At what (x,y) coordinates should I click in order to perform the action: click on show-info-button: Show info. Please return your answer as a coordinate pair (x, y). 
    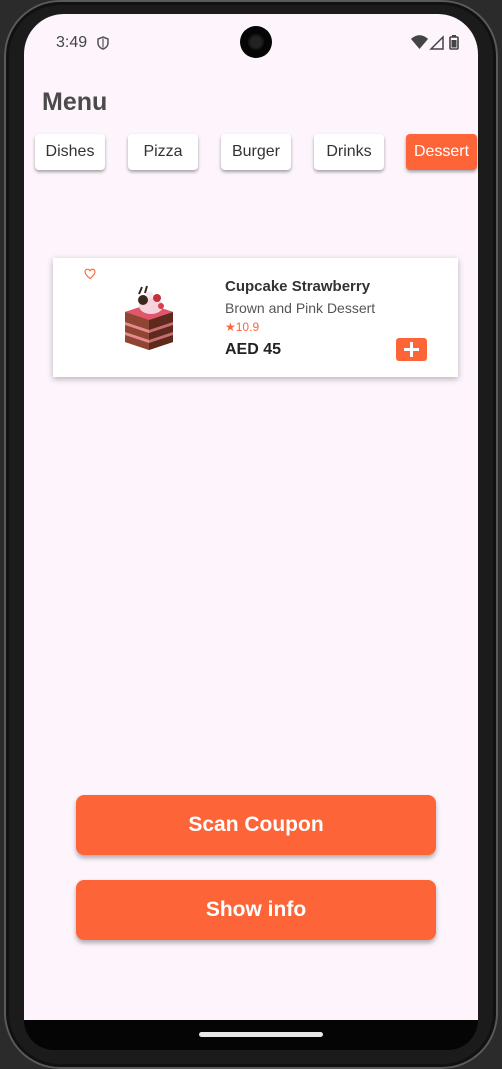
    Looking at the image, I should click on (256, 910).